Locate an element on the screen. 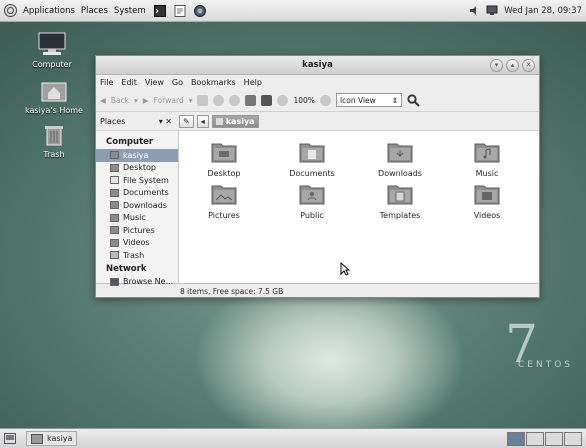 The width and height of the screenshot is (586, 448). search-icon is located at coordinates (413, 100).